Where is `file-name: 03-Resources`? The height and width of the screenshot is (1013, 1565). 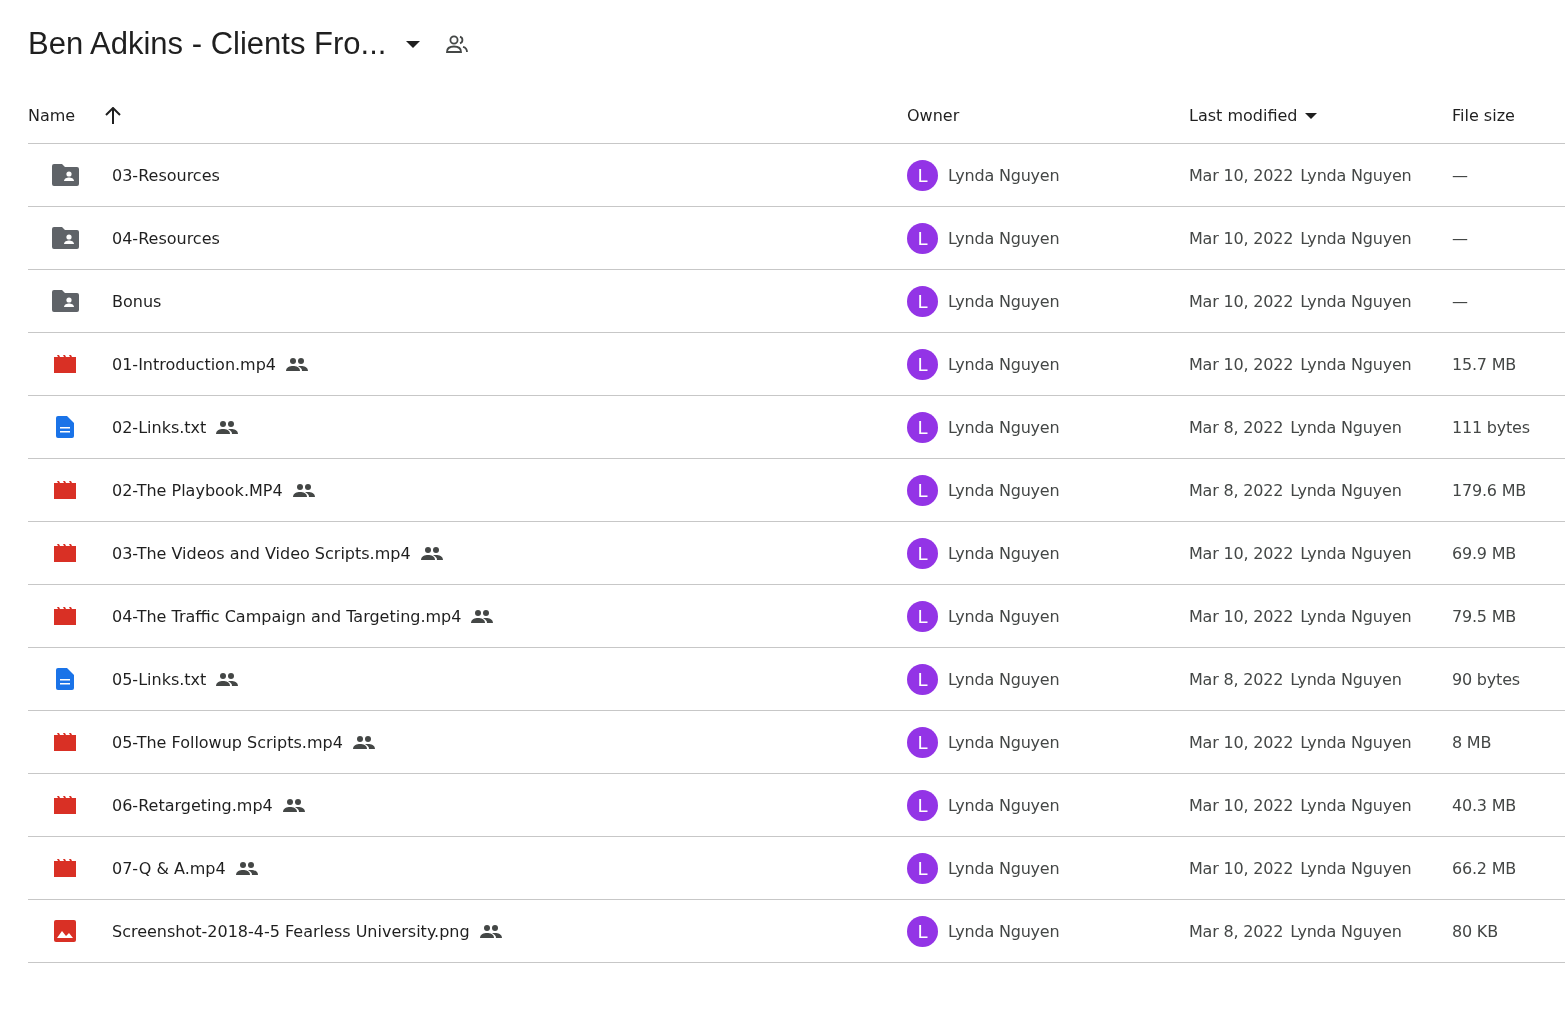
file-name: 03-Resources is located at coordinates (166, 175).